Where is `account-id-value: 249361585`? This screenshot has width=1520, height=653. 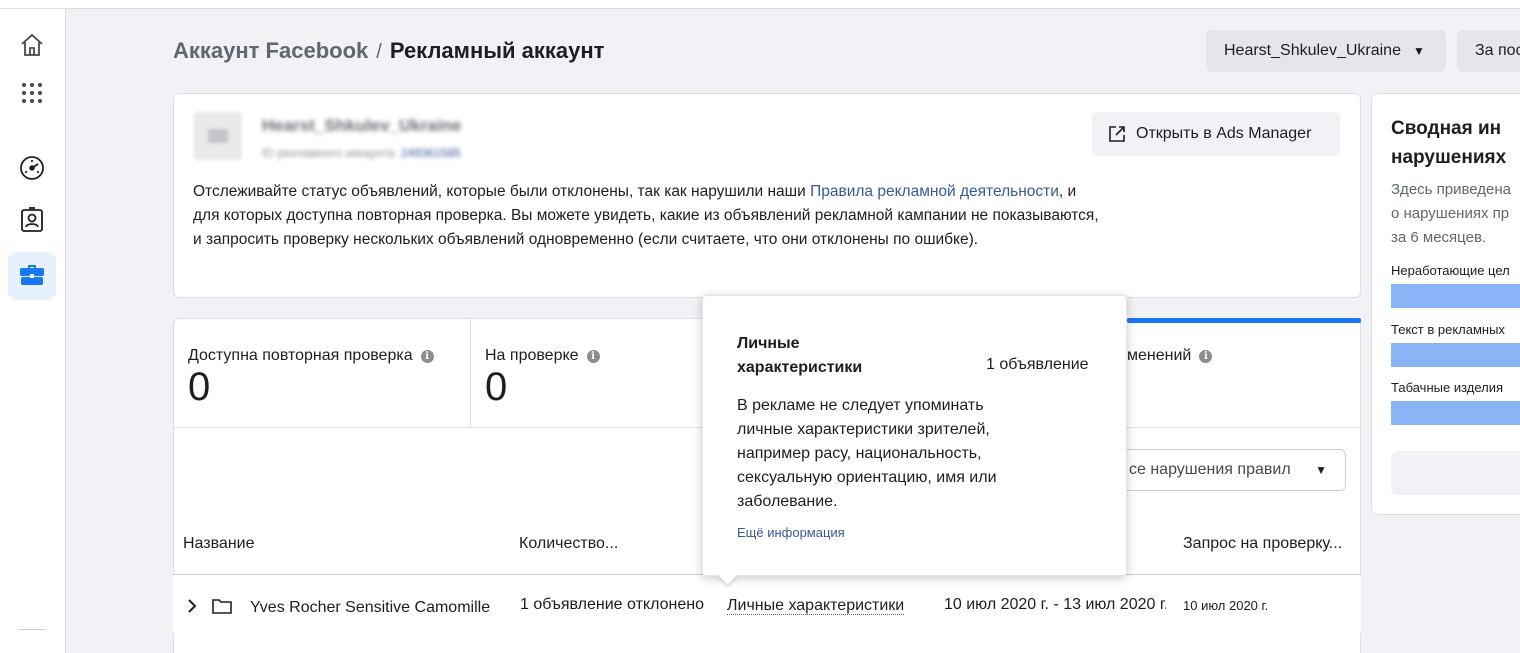
account-id-value: 249361585 is located at coordinates (431, 153).